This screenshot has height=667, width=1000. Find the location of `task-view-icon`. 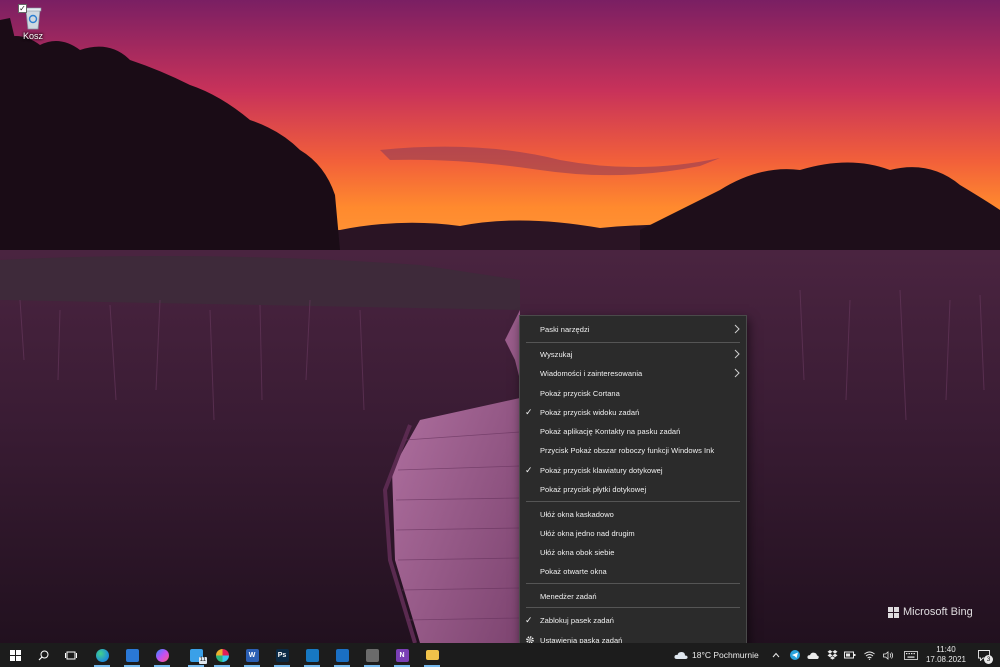

task-view-icon is located at coordinates (71, 655).